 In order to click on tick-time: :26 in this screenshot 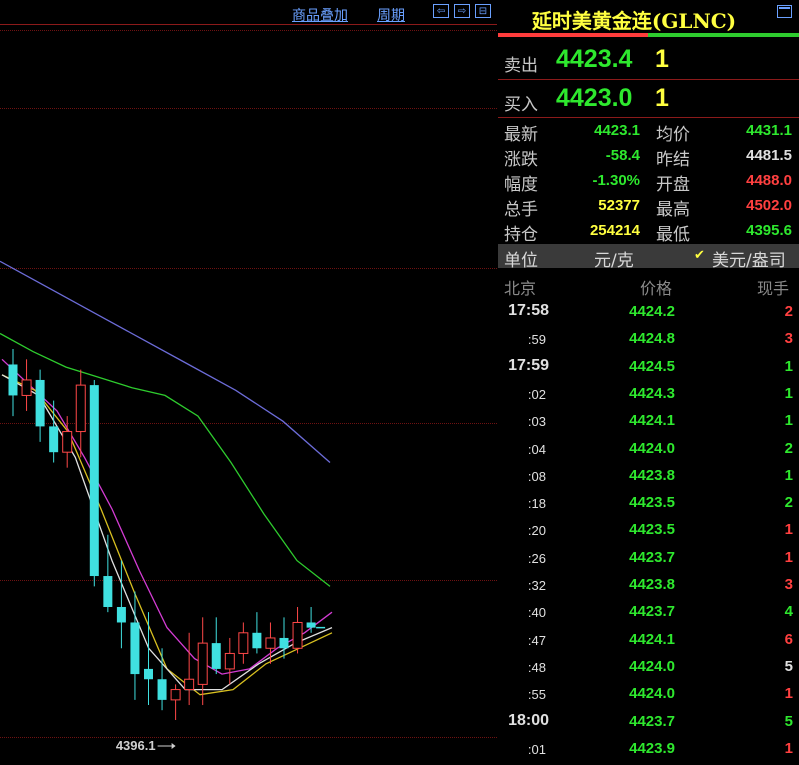, I will do `click(536, 558)`.